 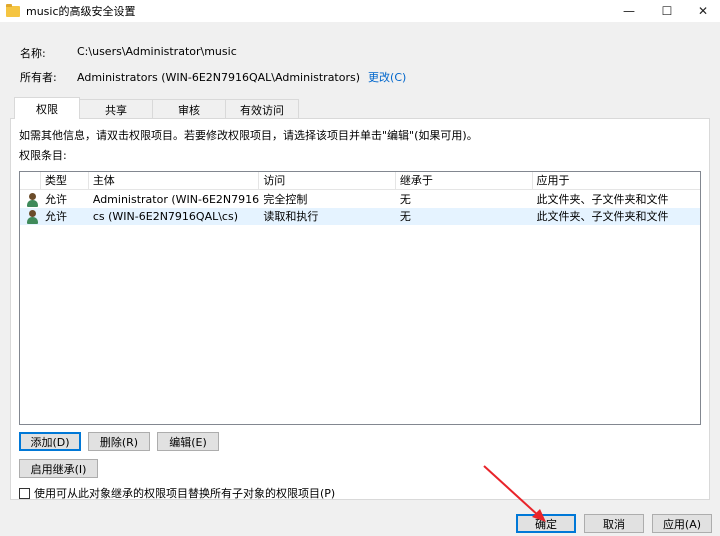 I want to click on row-access: 读取和执行, so click(x=291, y=216).